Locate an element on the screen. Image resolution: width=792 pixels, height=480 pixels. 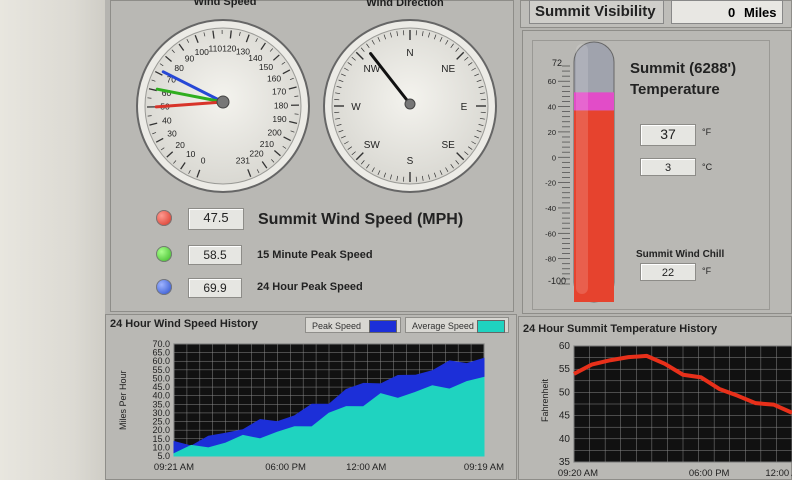
legend-average: Average Speed is located at coordinates (457, 325).